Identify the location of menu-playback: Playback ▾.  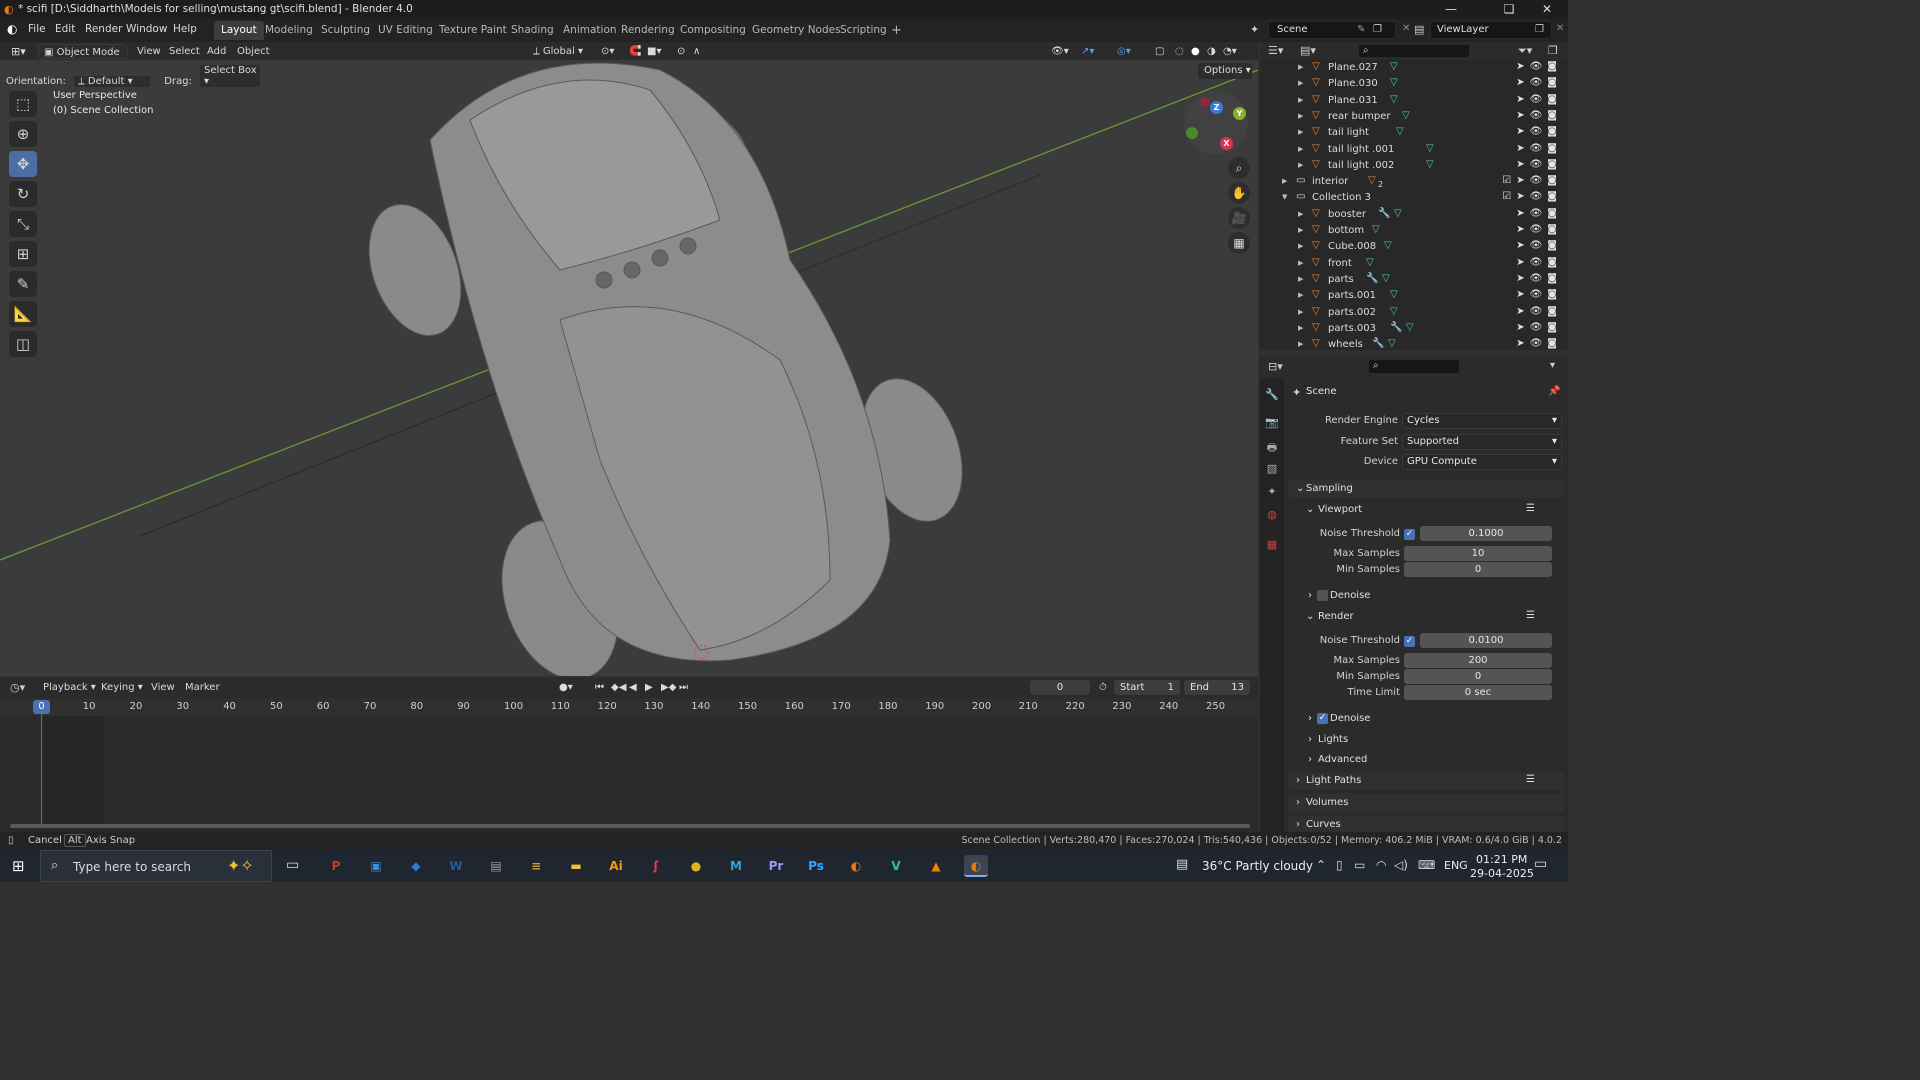
(69, 687).